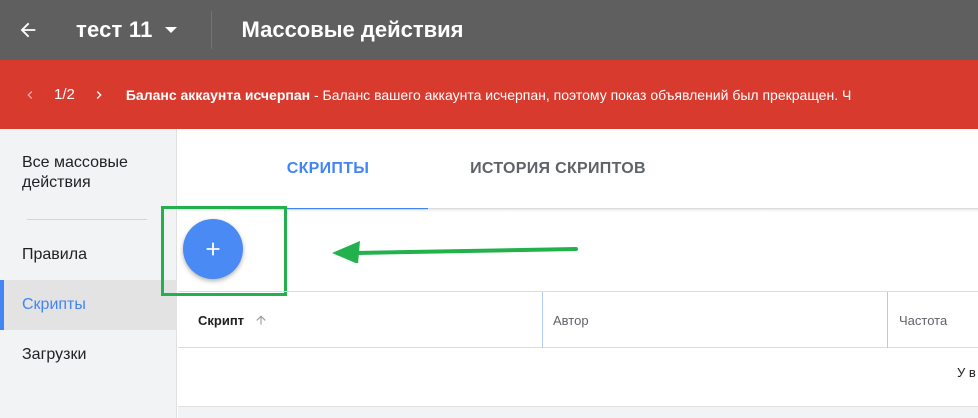 The image size is (978, 418). Describe the element at coordinates (352, 29) in the screenshot. I see `page-title: Массовые действия` at that location.